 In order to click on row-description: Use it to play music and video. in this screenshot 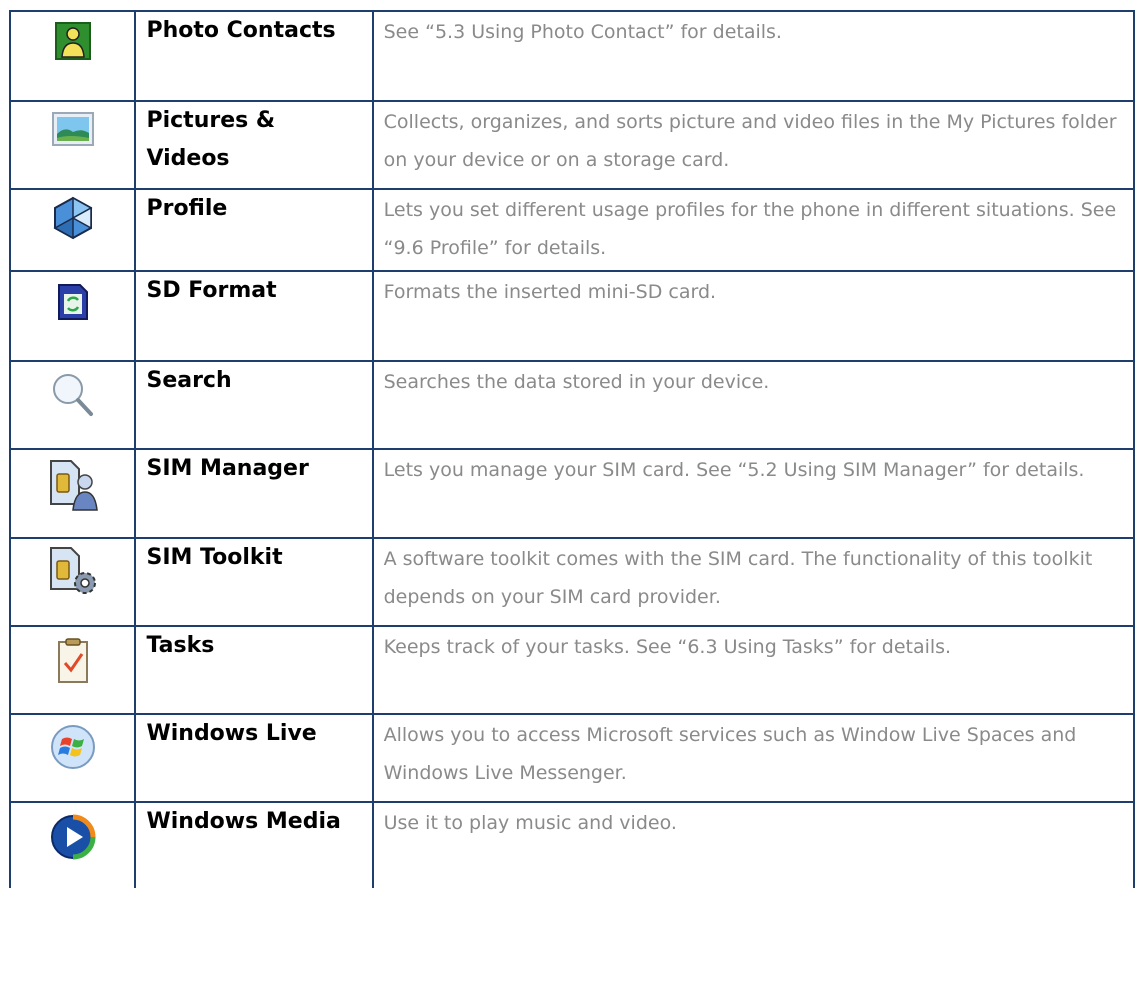, I will do `click(530, 823)`.